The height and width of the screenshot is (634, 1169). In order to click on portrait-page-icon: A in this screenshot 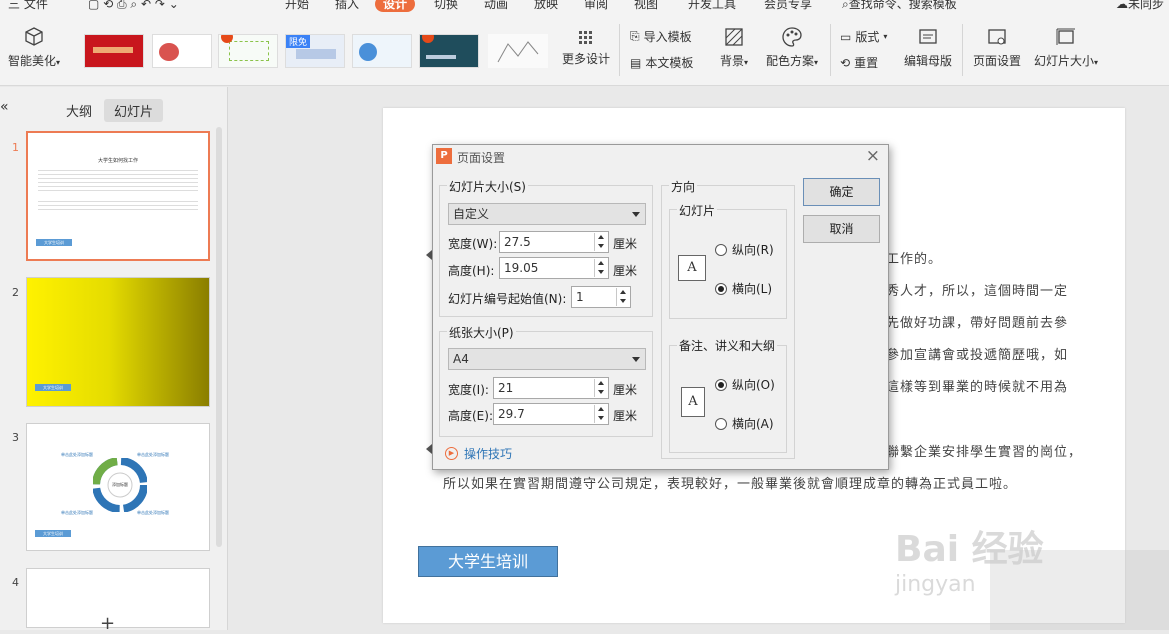, I will do `click(693, 402)`.